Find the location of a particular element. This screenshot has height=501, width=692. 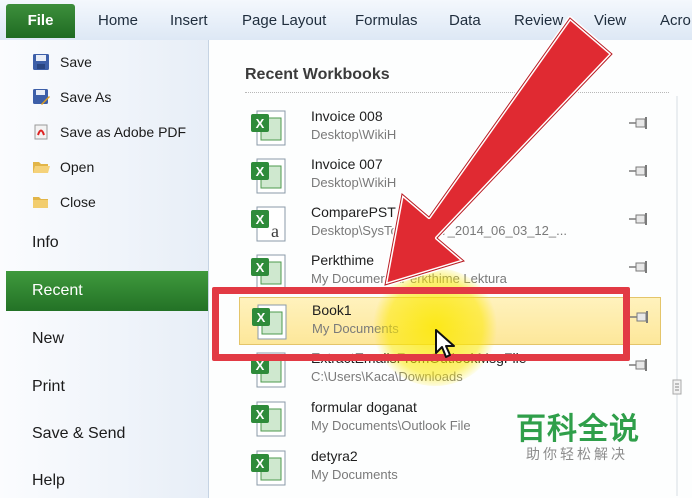

mouse-cursor-icon is located at coordinates (445, 343).